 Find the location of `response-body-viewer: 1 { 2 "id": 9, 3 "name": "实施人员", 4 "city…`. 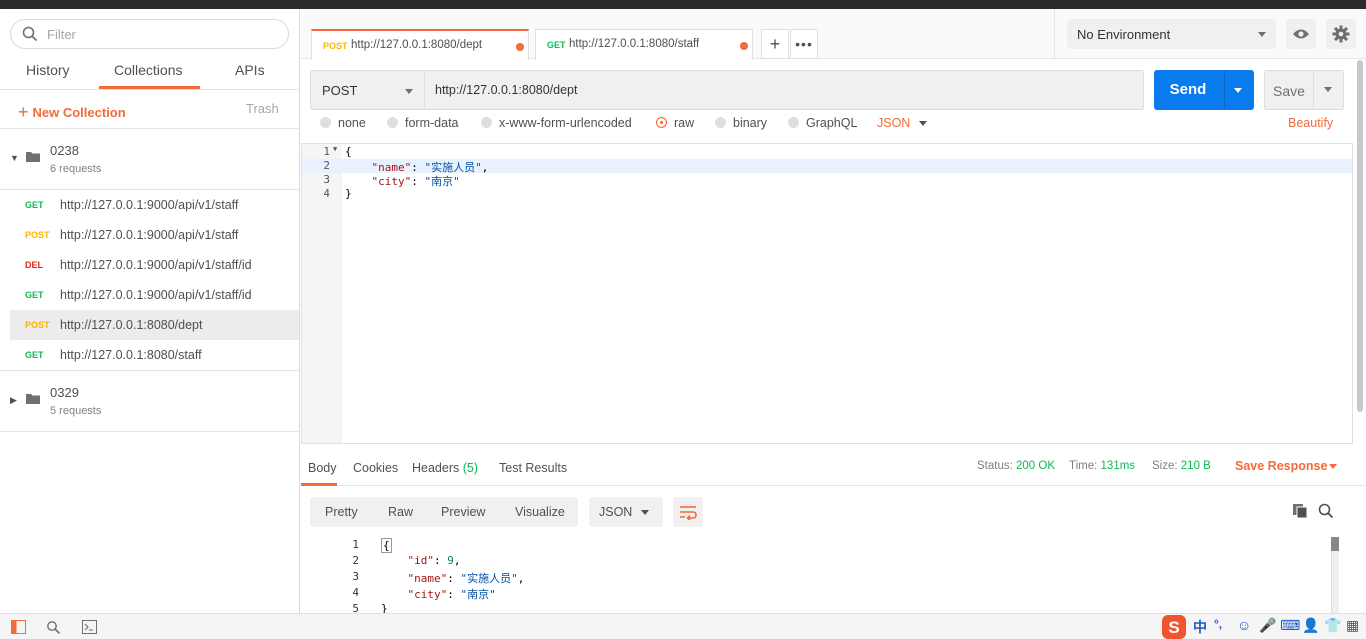

response-body-viewer: 1 { 2 "id": 9, 3 "name": "实施人员", 4 "city… is located at coordinates (822, 575).